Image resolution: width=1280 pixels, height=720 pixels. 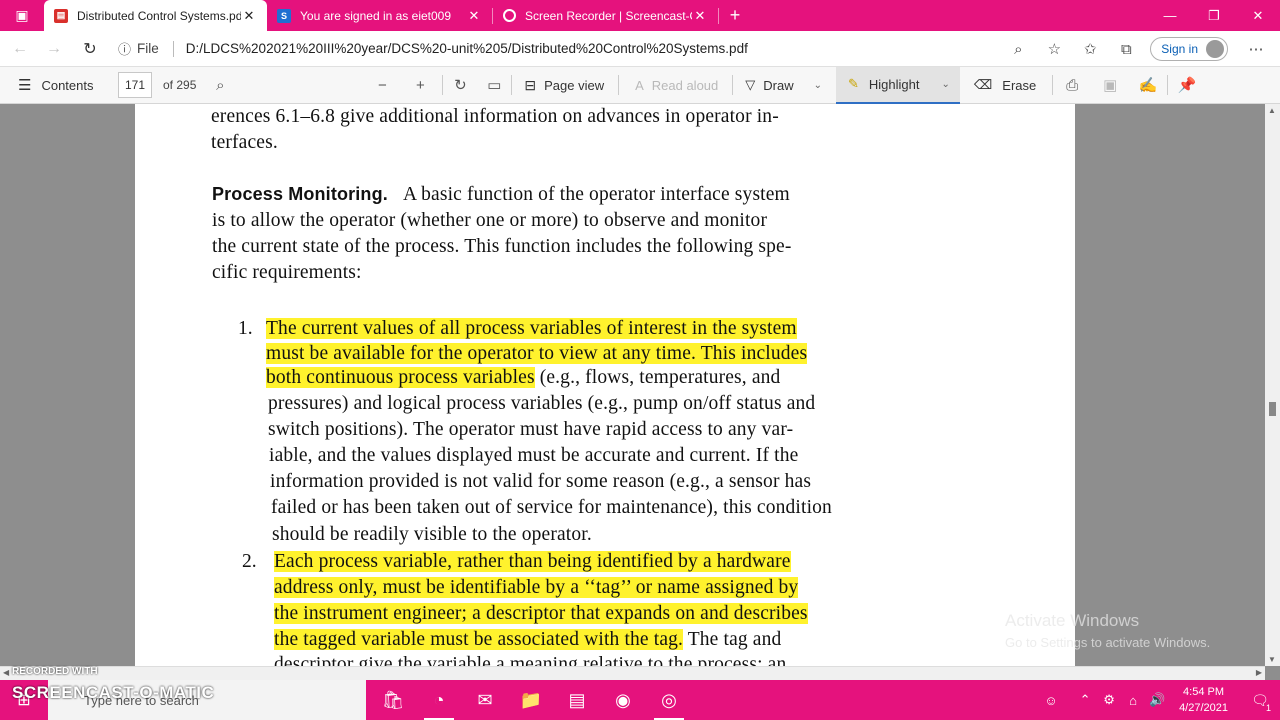 I want to click on clock: 4:54 PM 4/27/2021, so click(x=1203, y=700).